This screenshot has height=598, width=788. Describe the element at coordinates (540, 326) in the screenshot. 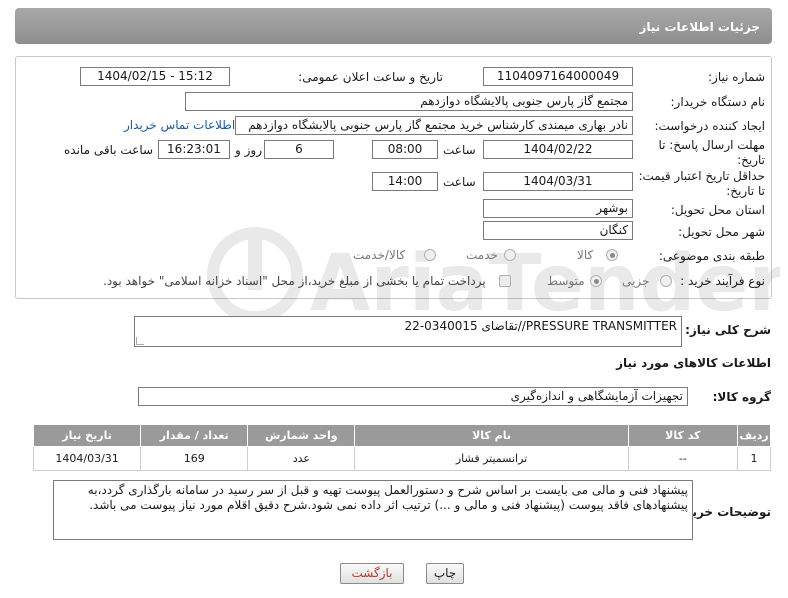

I see `description-text: PRESSURE TRANSMITTER//تقاضای 0340015-22` at that location.